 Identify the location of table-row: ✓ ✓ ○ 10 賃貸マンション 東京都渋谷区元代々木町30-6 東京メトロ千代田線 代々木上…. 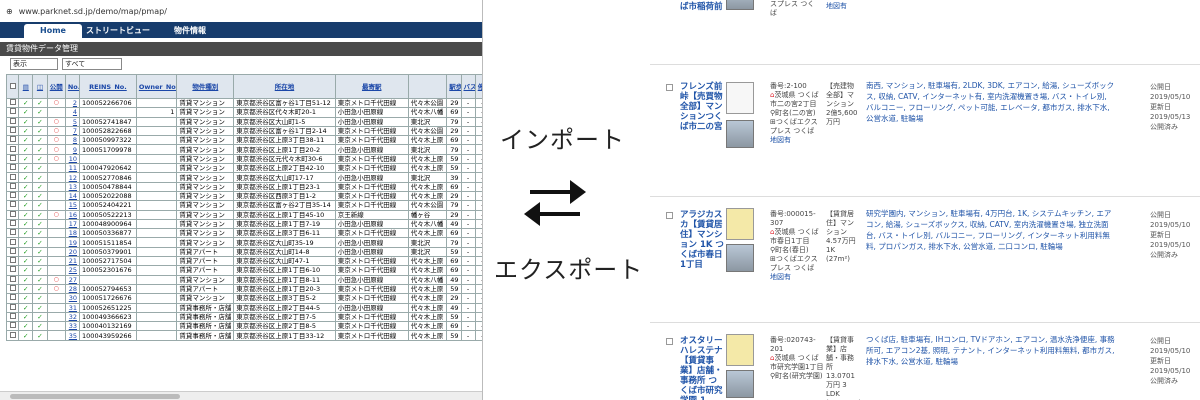
(243, 159).